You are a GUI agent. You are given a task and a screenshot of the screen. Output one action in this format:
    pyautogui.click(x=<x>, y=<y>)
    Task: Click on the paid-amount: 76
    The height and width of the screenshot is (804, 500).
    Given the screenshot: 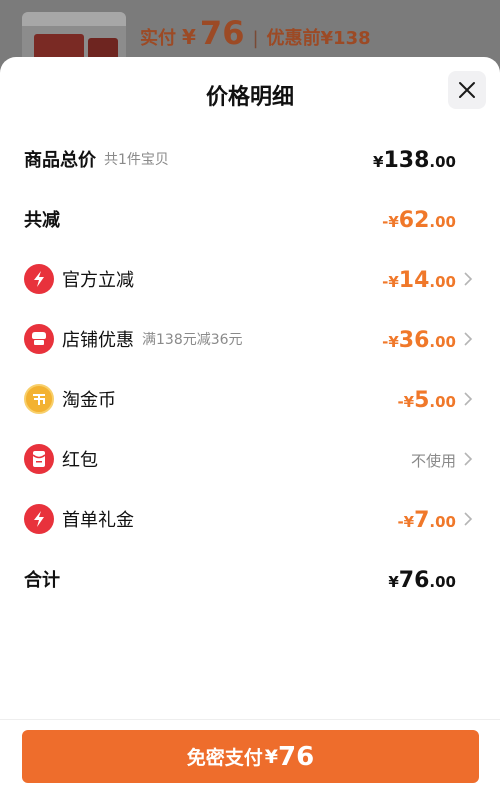 What is the action you would take?
    pyautogui.click(x=222, y=33)
    